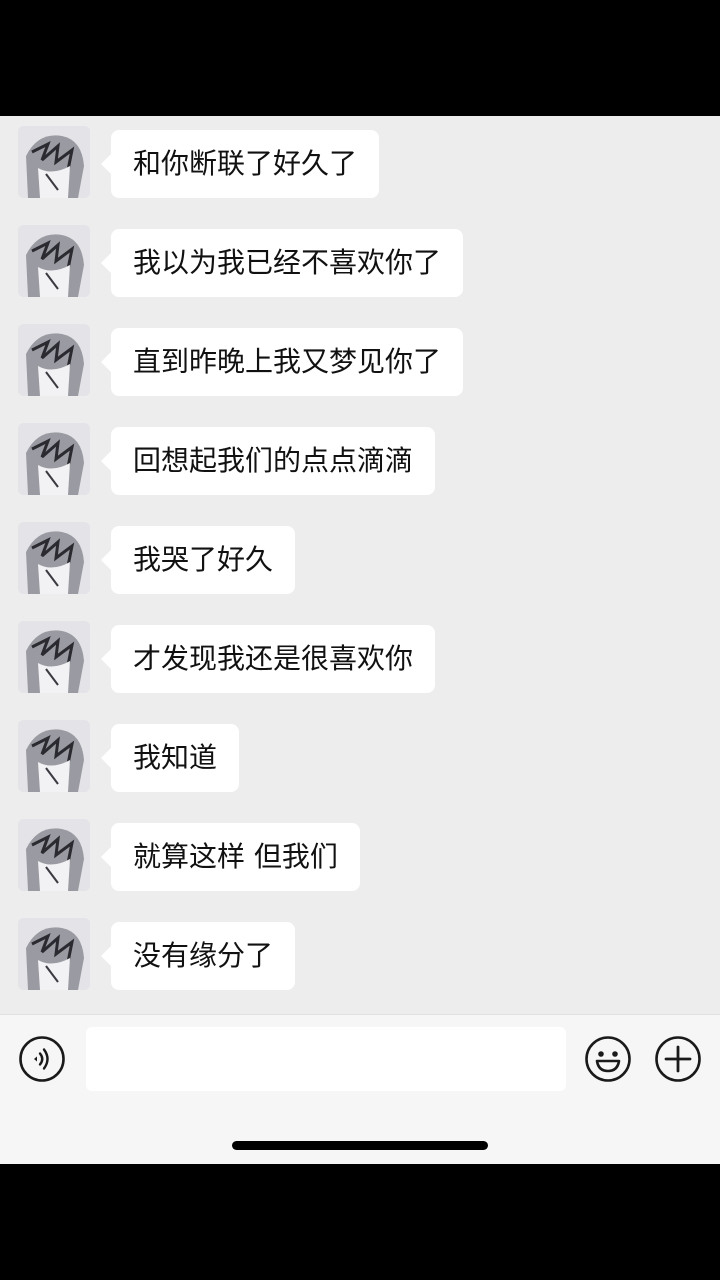 This screenshot has width=720, height=1280. What do you see at coordinates (268, 461) in the screenshot?
I see `message-bubble: 回想起我们的点点滴滴` at bounding box center [268, 461].